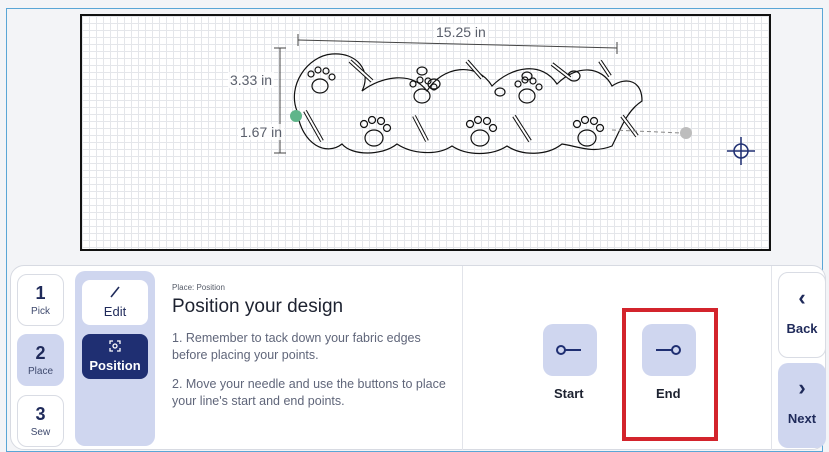  What do you see at coordinates (802, 418) in the screenshot?
I see `next-label: Next` at bounding box center [802, 418].